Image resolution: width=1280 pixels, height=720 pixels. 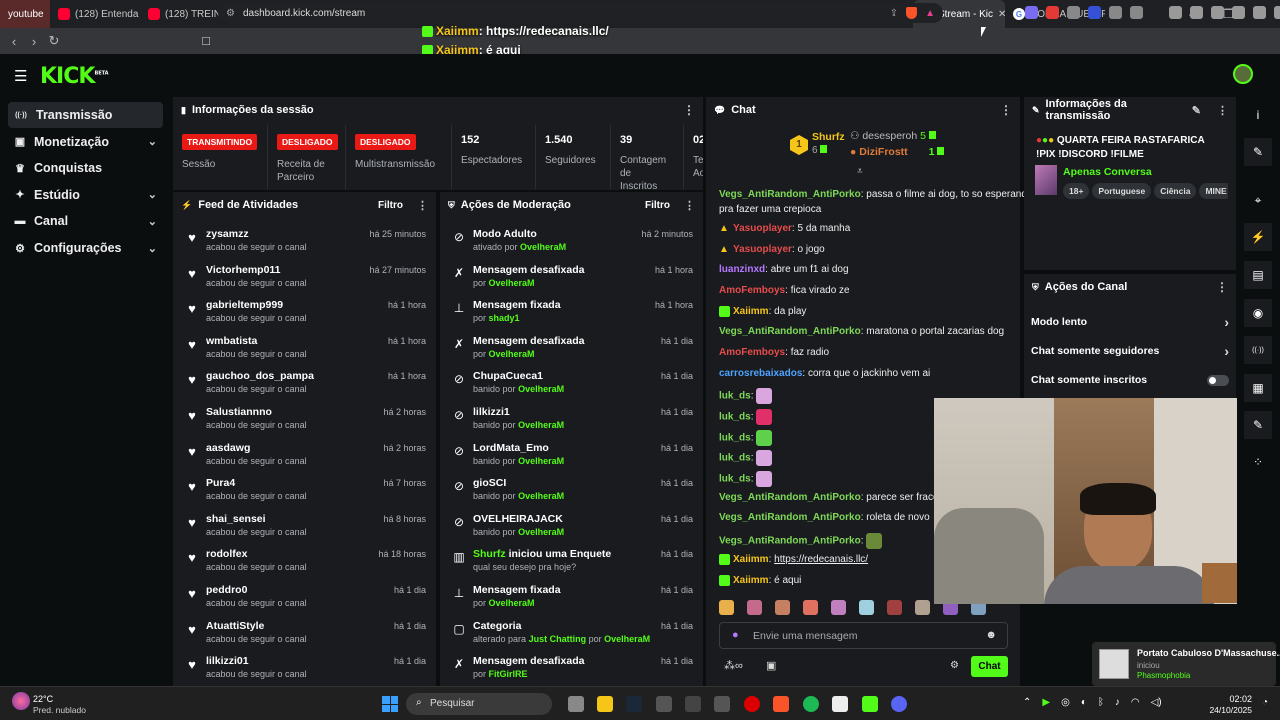 I want to click on file-icon, so click(x=840, y=704).